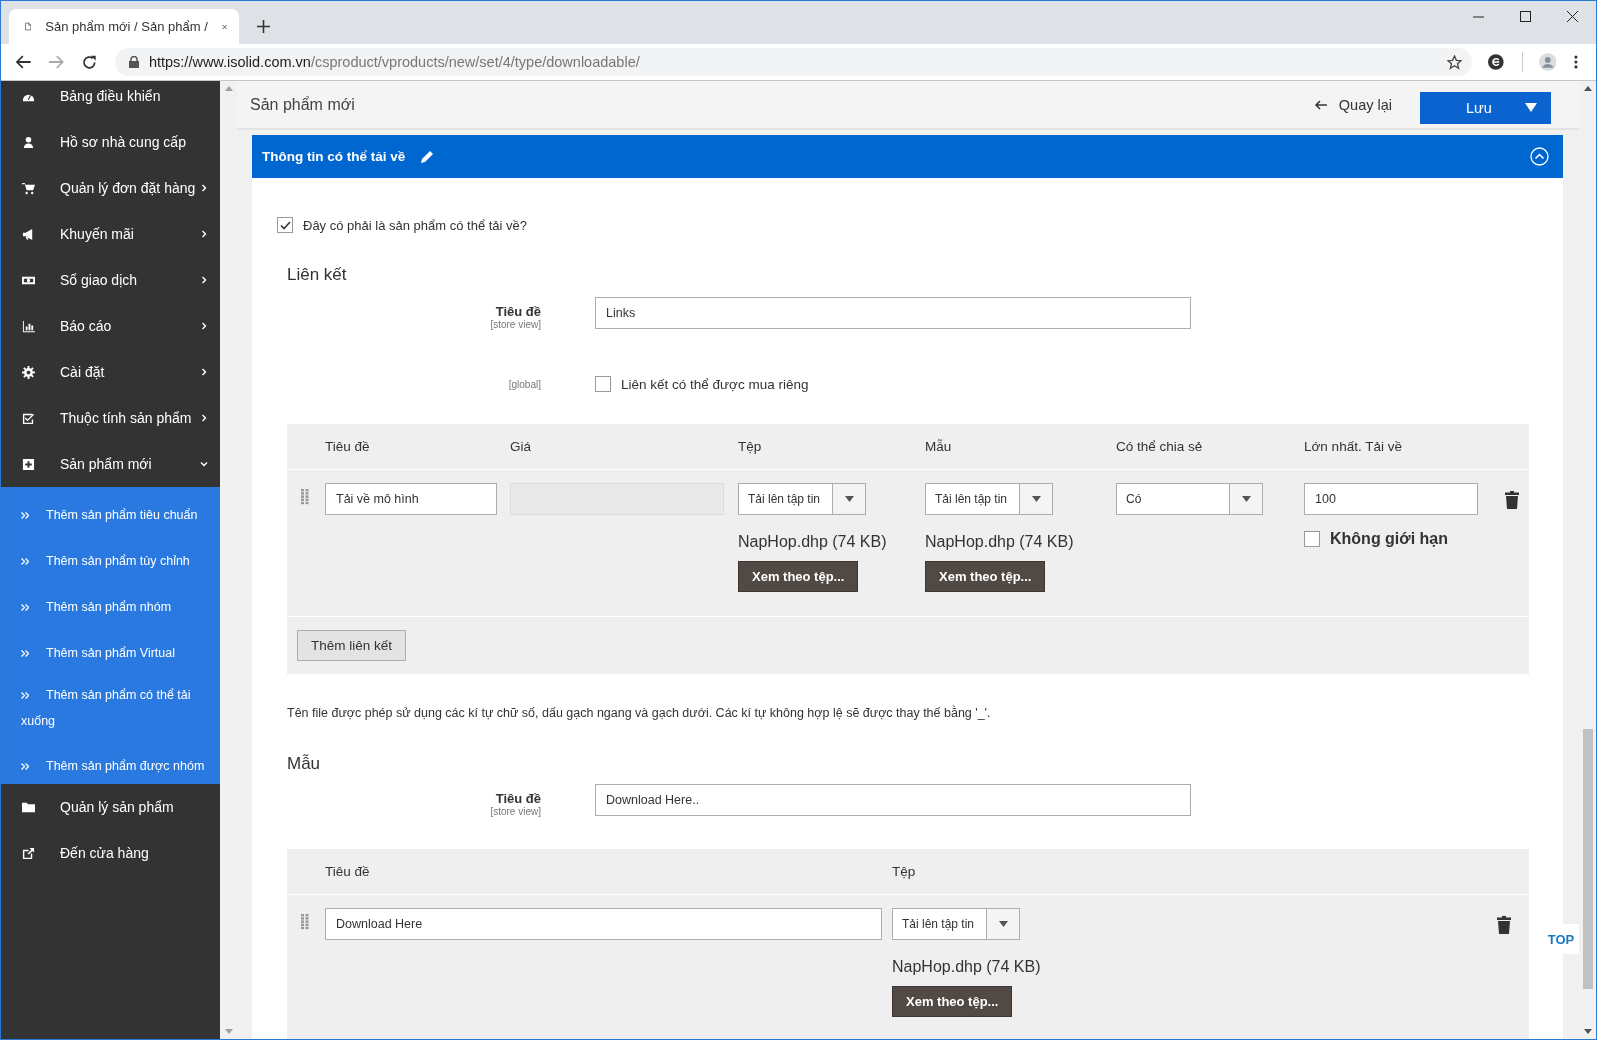 This screenshot has width=1597, height=1040. What do you see at coordinates (28, 853) in the screenshot?
I see `external-link-icon` at bounding box center [28, 853].